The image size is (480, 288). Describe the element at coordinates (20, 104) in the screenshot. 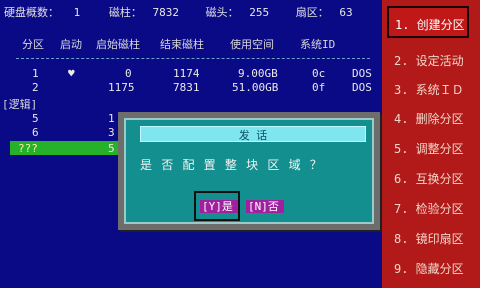

I see `logical-section-label: [逻辑]` at that location.